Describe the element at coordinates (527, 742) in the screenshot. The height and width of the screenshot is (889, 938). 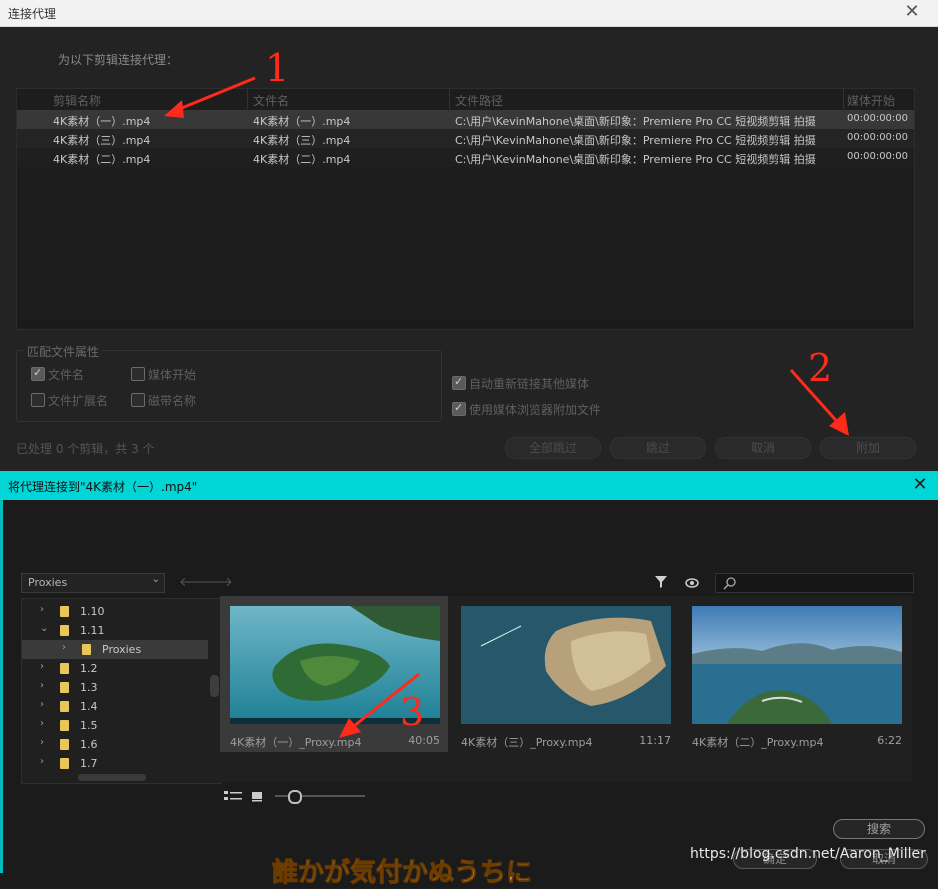
I see `thumbnail-name: 4K素材（三）_Proxy.mp4` at that location.